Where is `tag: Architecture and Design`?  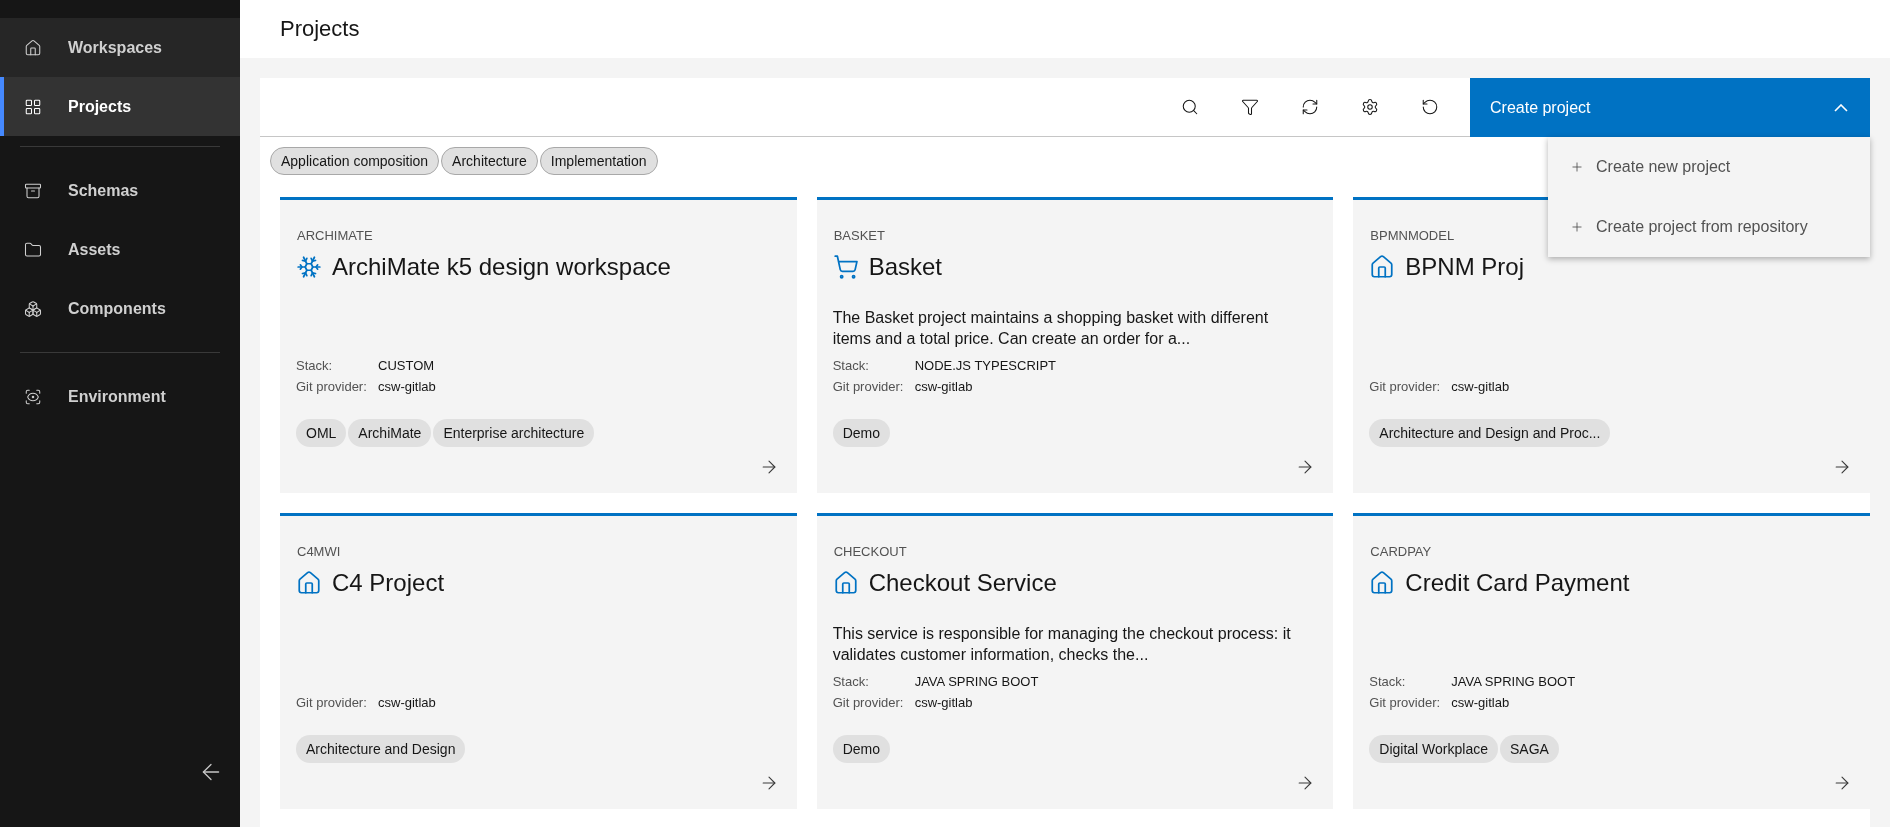
tag: Architecture and Design is located at coordinates (381, 749).